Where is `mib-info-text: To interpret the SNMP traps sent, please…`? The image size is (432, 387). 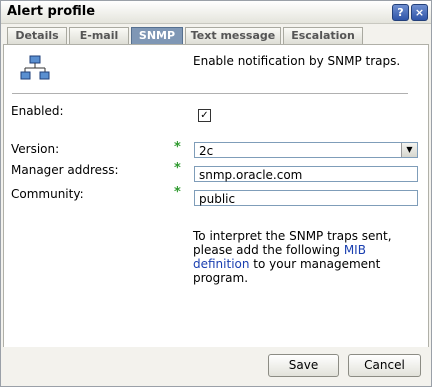 mib-info-text: To interpret the SNMP traps sent, please… is located at coordinates (304, 257).